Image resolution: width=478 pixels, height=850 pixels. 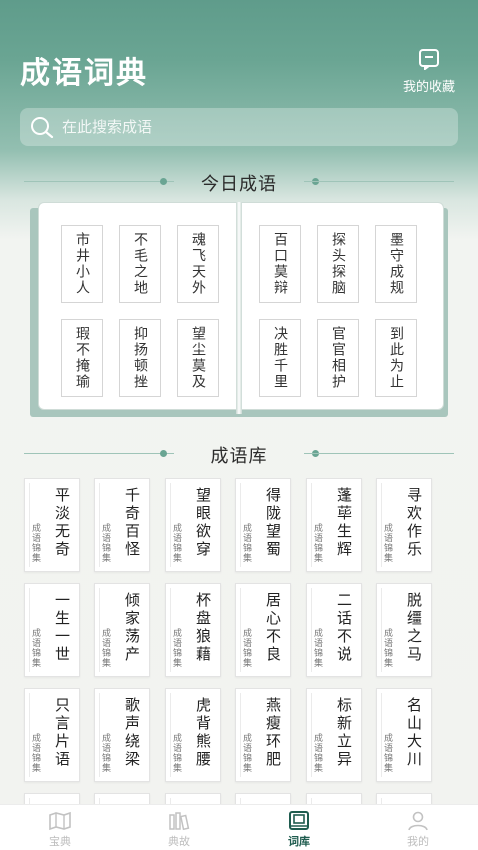 I want to click on book-left-page: 市井小人 不毛之地 魂飞天外 瑕不掩瑜 抑扬顿挫 望尘莫及, so click(x=140, y=306).